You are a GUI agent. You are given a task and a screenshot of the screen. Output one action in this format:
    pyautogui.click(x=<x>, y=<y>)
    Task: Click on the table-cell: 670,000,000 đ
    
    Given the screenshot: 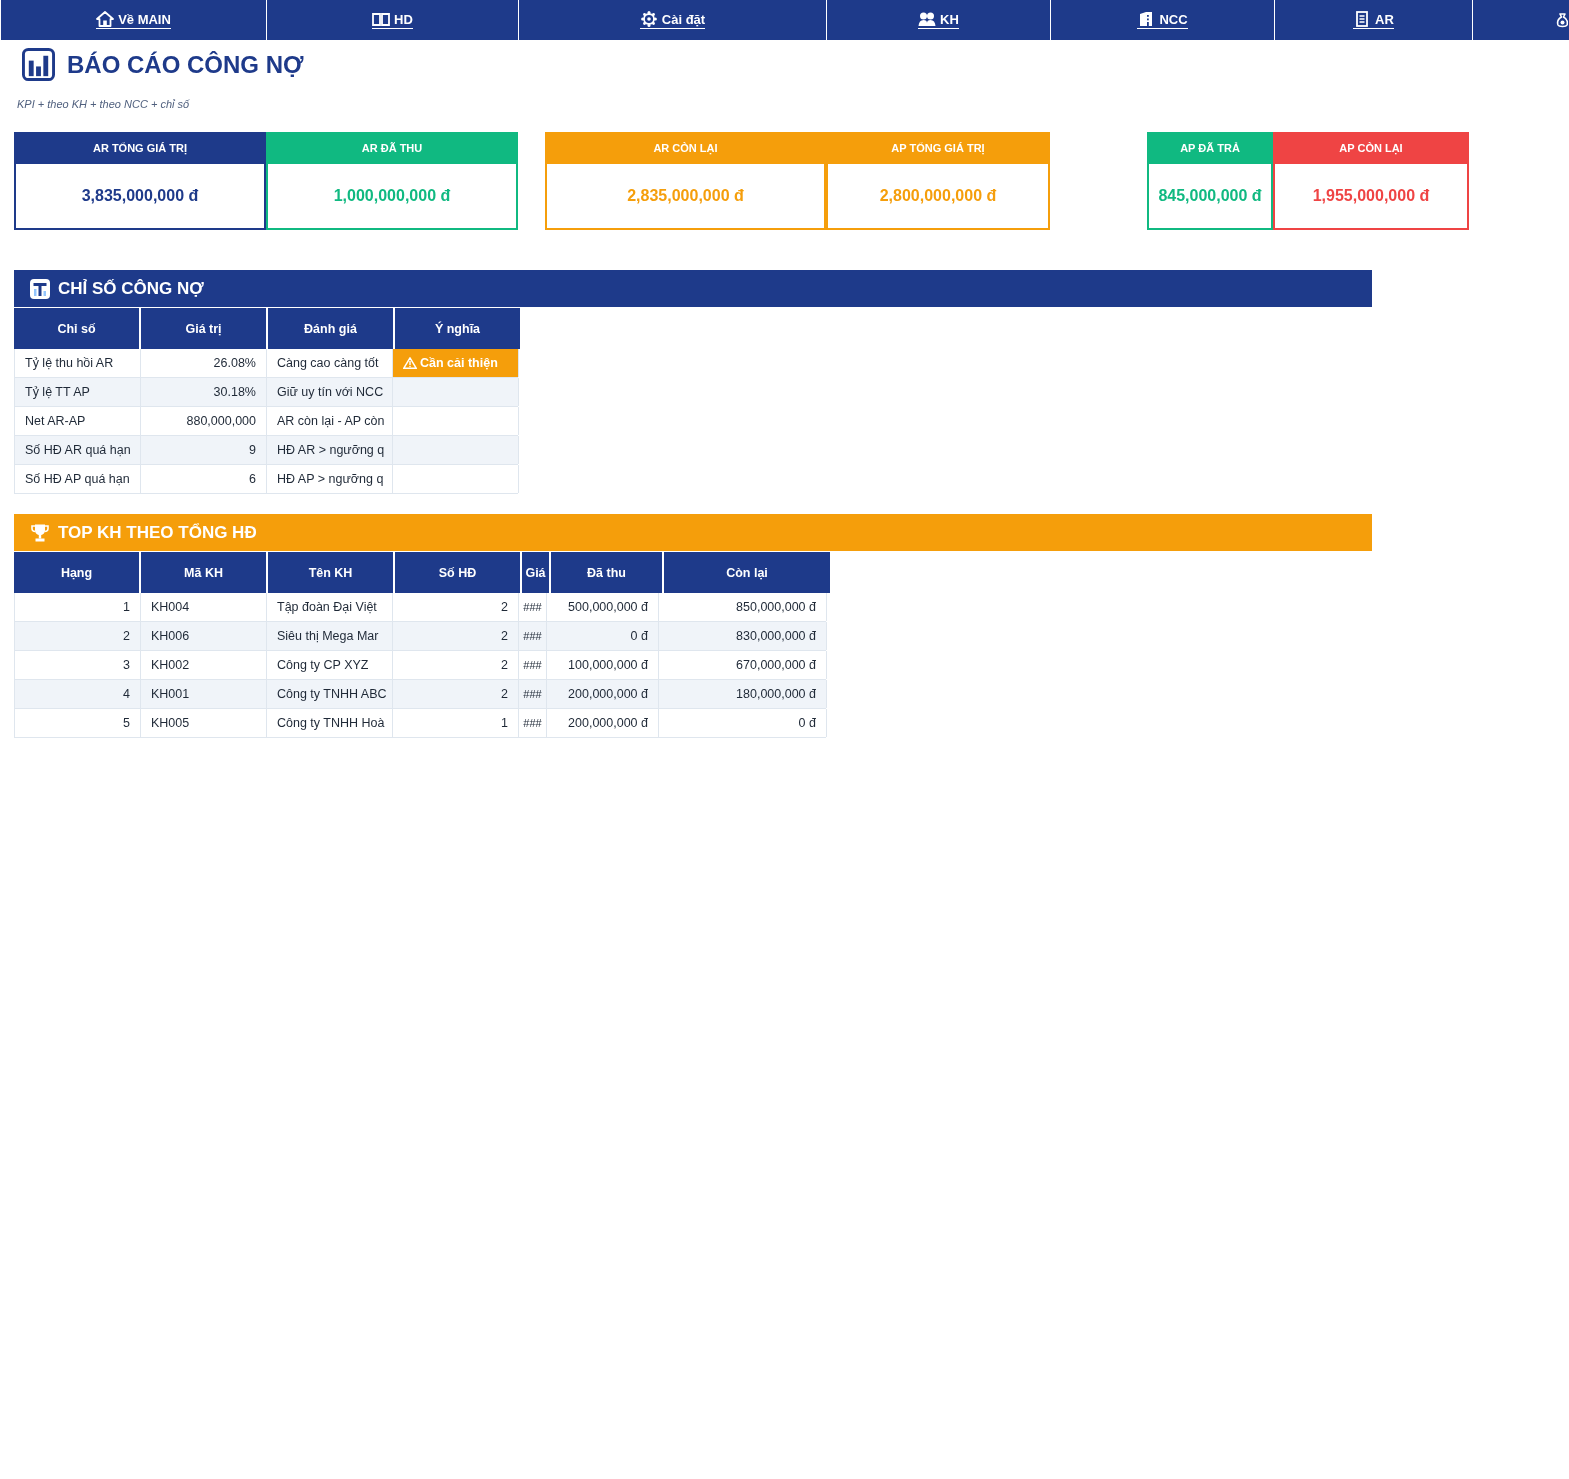 What is the action you would take?
    pyautogui.click(x=743, y=665)
    